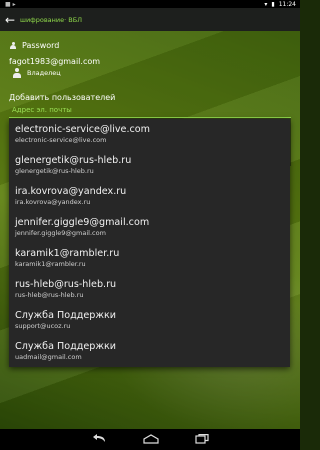 The width and height of the screenshot is (320, 450). What do you see at coordinates (66, 284) in the screenshot?
I see `suggestion-name: rus-hleb@rus-hleb.ru` at bounding box center [66, 284].